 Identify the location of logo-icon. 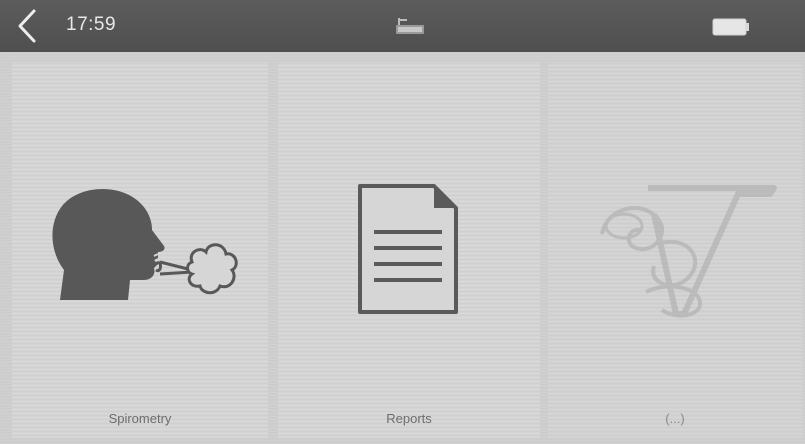
(688, 251).